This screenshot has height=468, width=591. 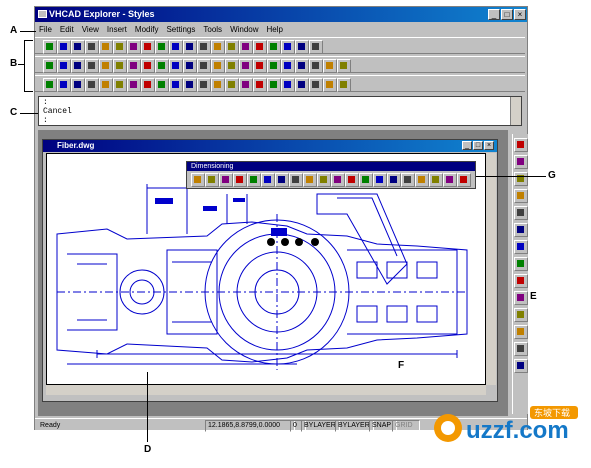 I want to click on drawing-vertical-scrollbar, so click(x=491, y=269).